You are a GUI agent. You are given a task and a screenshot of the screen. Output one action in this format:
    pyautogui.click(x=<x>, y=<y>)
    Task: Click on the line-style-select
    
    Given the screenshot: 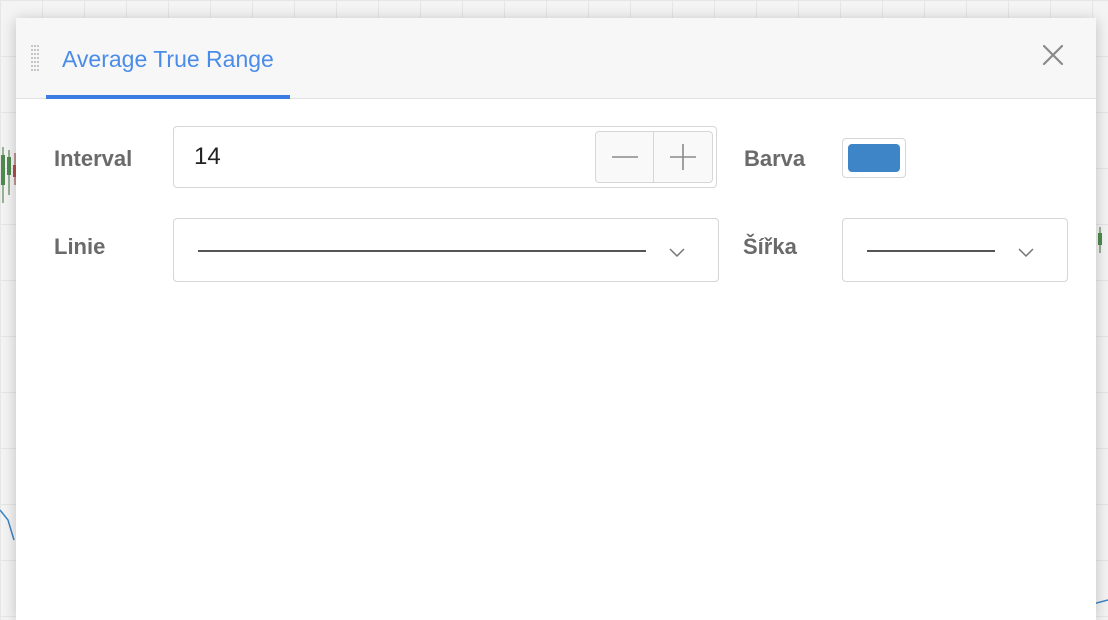 What is the action you would take?
    pyautogui.click(x=446, y=250)
    